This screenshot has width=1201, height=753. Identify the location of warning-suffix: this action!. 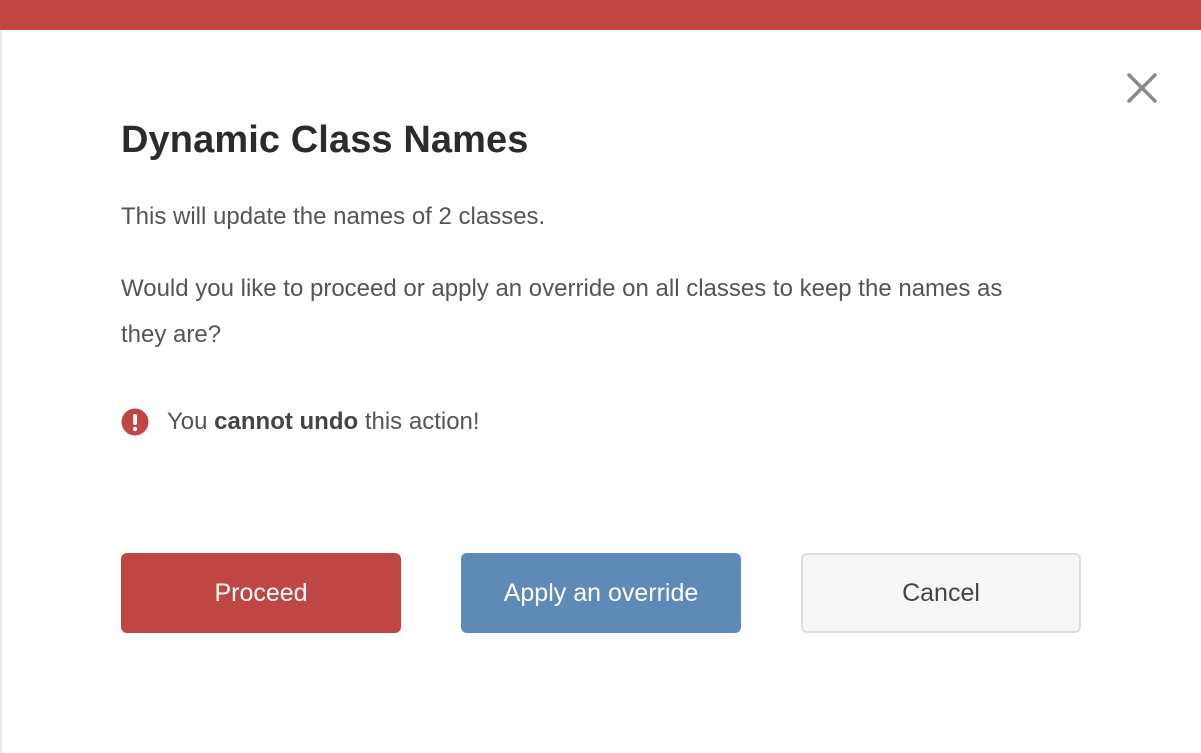
(419, 421).